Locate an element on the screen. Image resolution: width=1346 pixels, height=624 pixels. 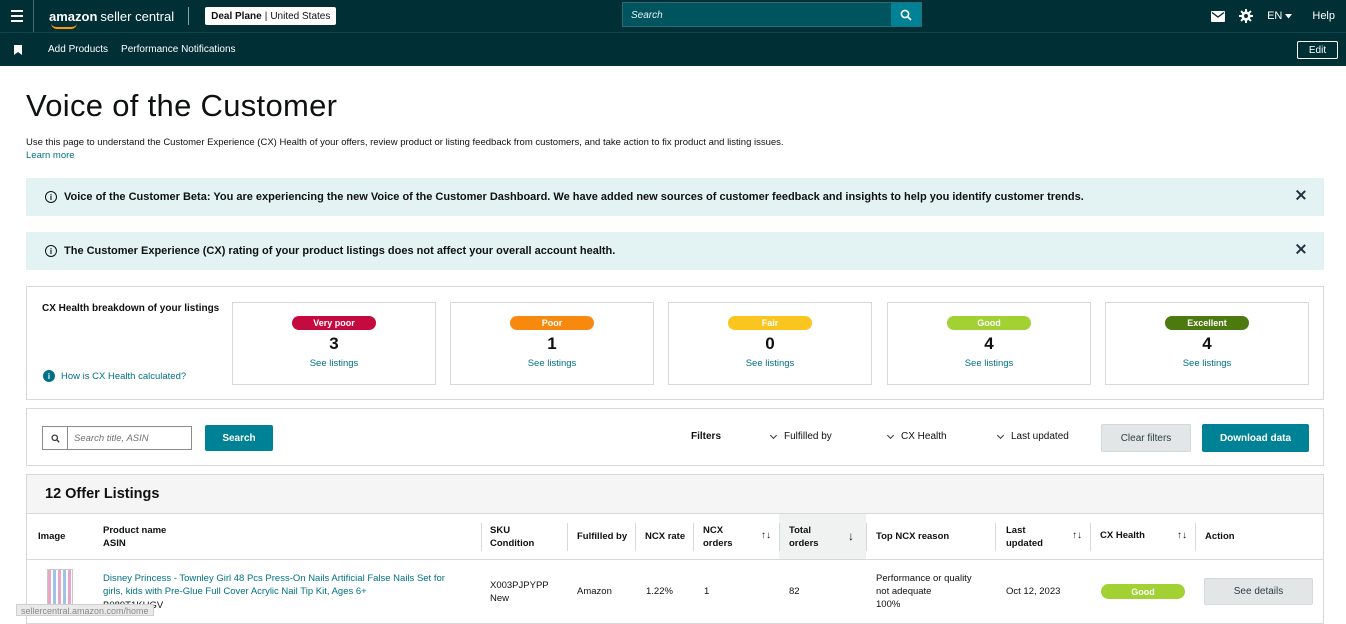
dropdown-label: Fulfilled by is located at coordinates (808, 436).